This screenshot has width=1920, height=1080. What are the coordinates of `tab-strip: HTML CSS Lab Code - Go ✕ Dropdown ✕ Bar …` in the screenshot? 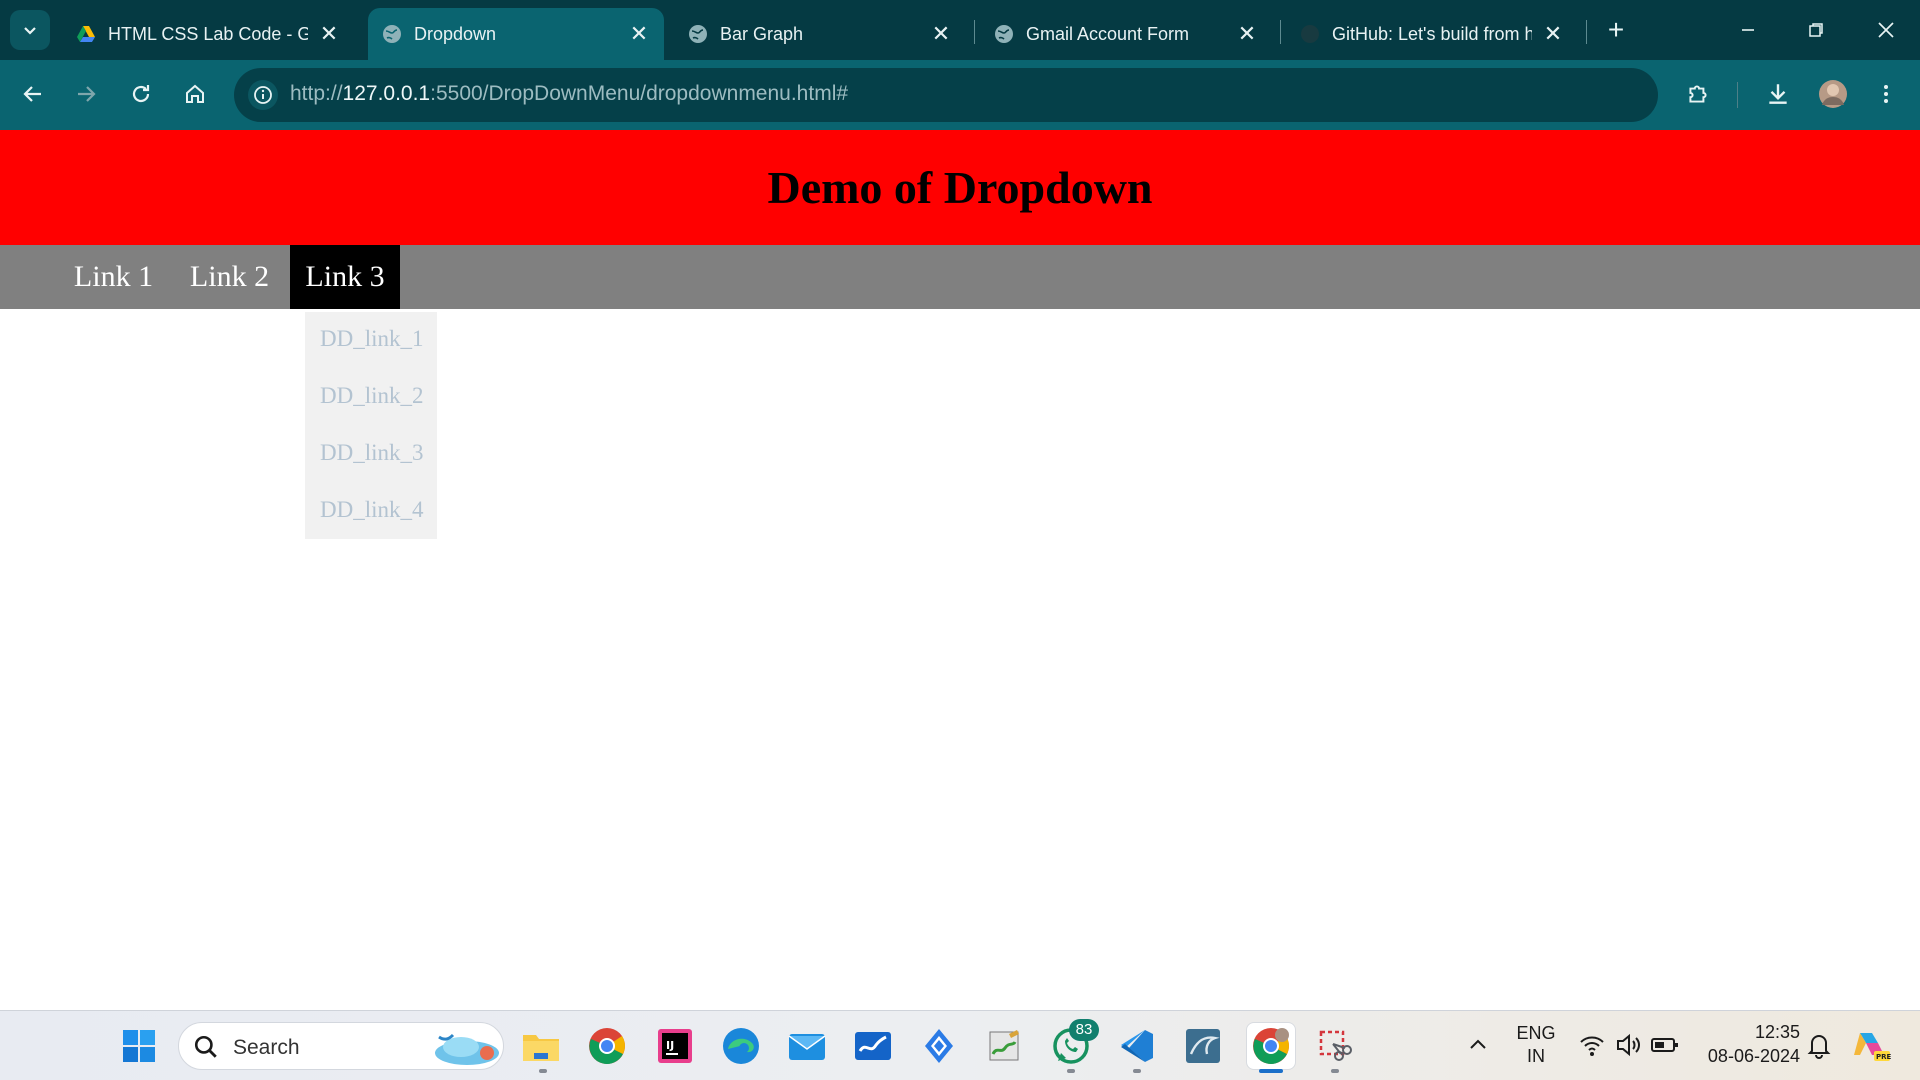 It's located at (960, 30).